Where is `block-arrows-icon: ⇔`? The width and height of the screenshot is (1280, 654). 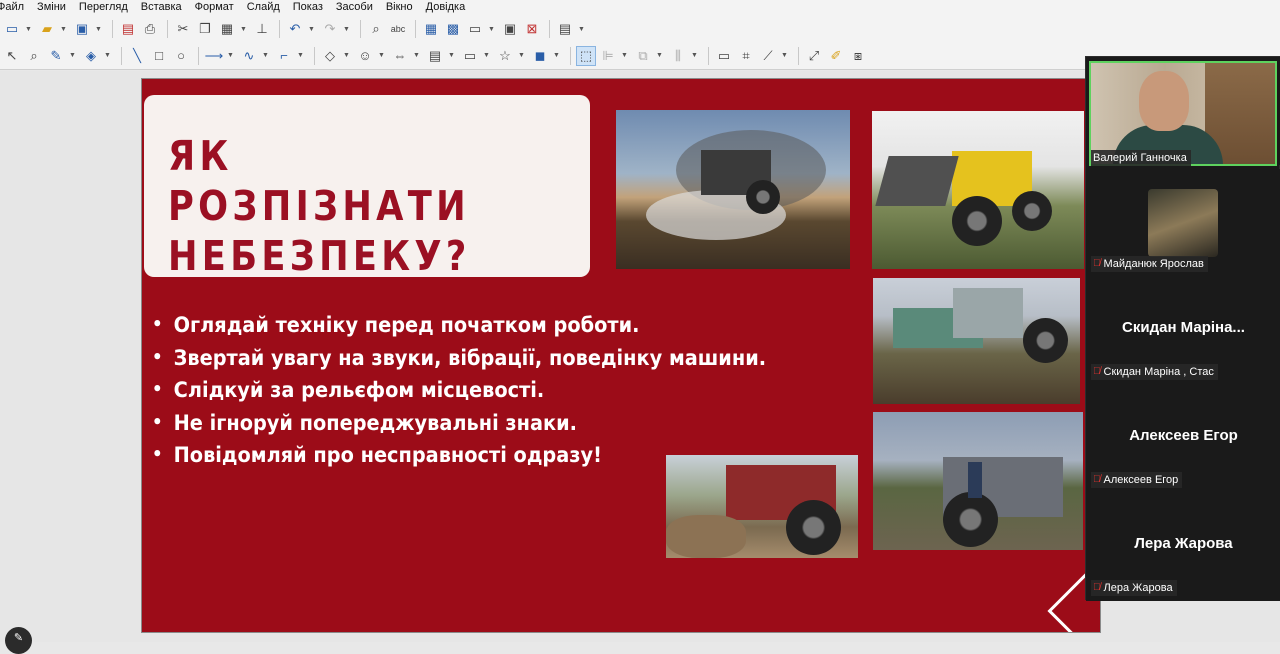 block-arrows-icon: ⇔ is located at coordinates (400, 56).